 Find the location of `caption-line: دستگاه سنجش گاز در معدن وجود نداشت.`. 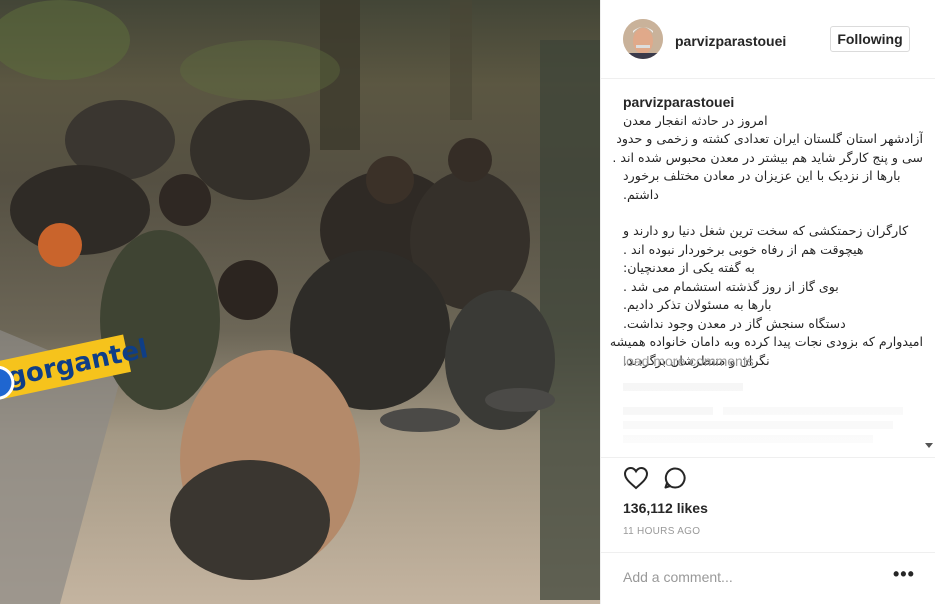

caption-line: دستگاه سنجش گاز در معدن وجود نداشت. is located at coordinates (734, 323).